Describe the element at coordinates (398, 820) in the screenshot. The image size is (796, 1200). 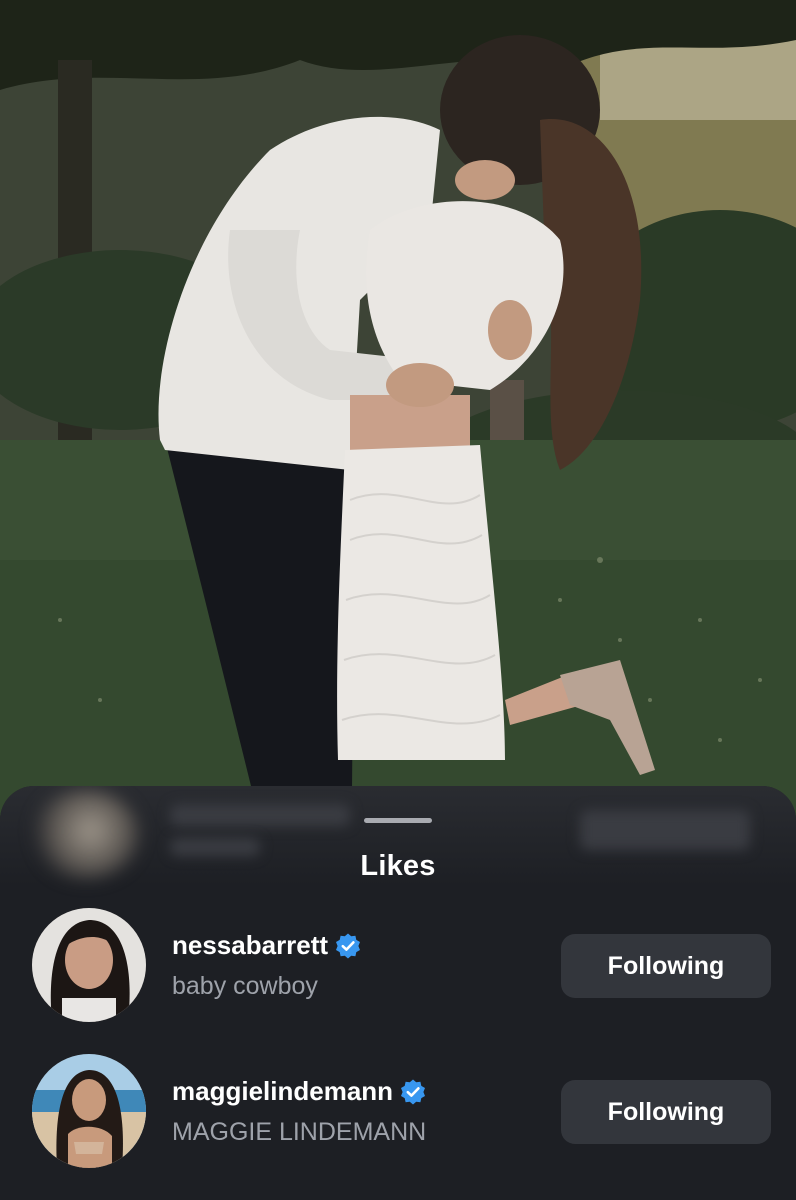
I see `sheet-grabber-handle` at that location.